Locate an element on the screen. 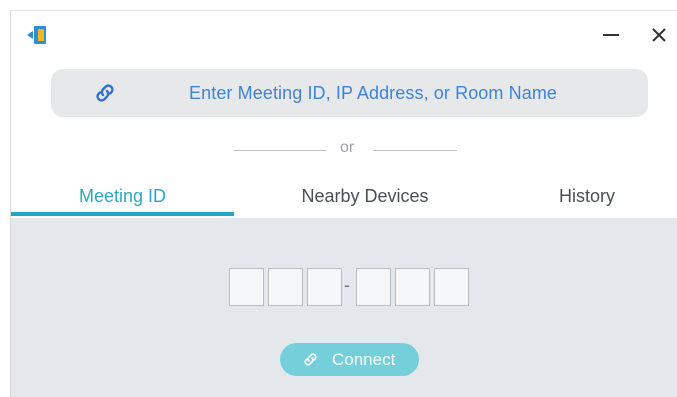  close-button is located at coordinates (659, 35).